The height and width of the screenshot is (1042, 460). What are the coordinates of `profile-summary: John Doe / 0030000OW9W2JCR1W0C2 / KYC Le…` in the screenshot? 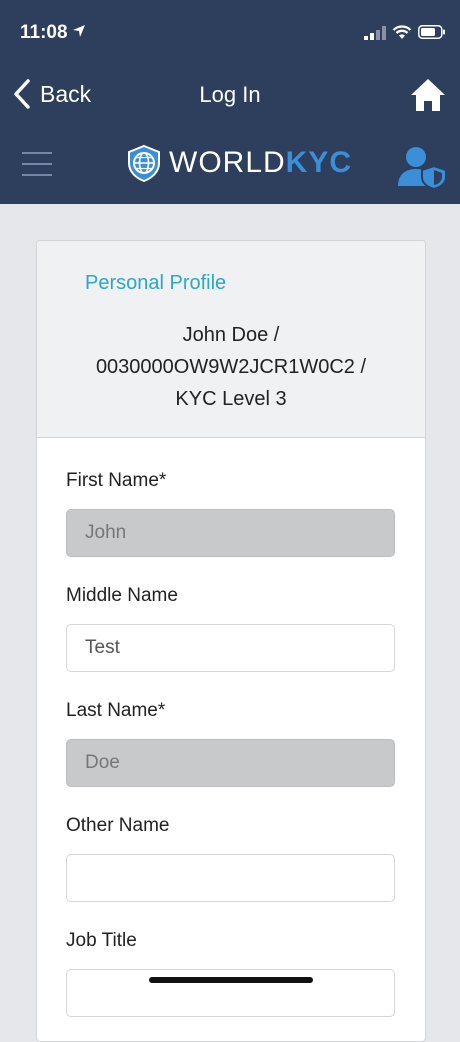 It's located at (231, 367).